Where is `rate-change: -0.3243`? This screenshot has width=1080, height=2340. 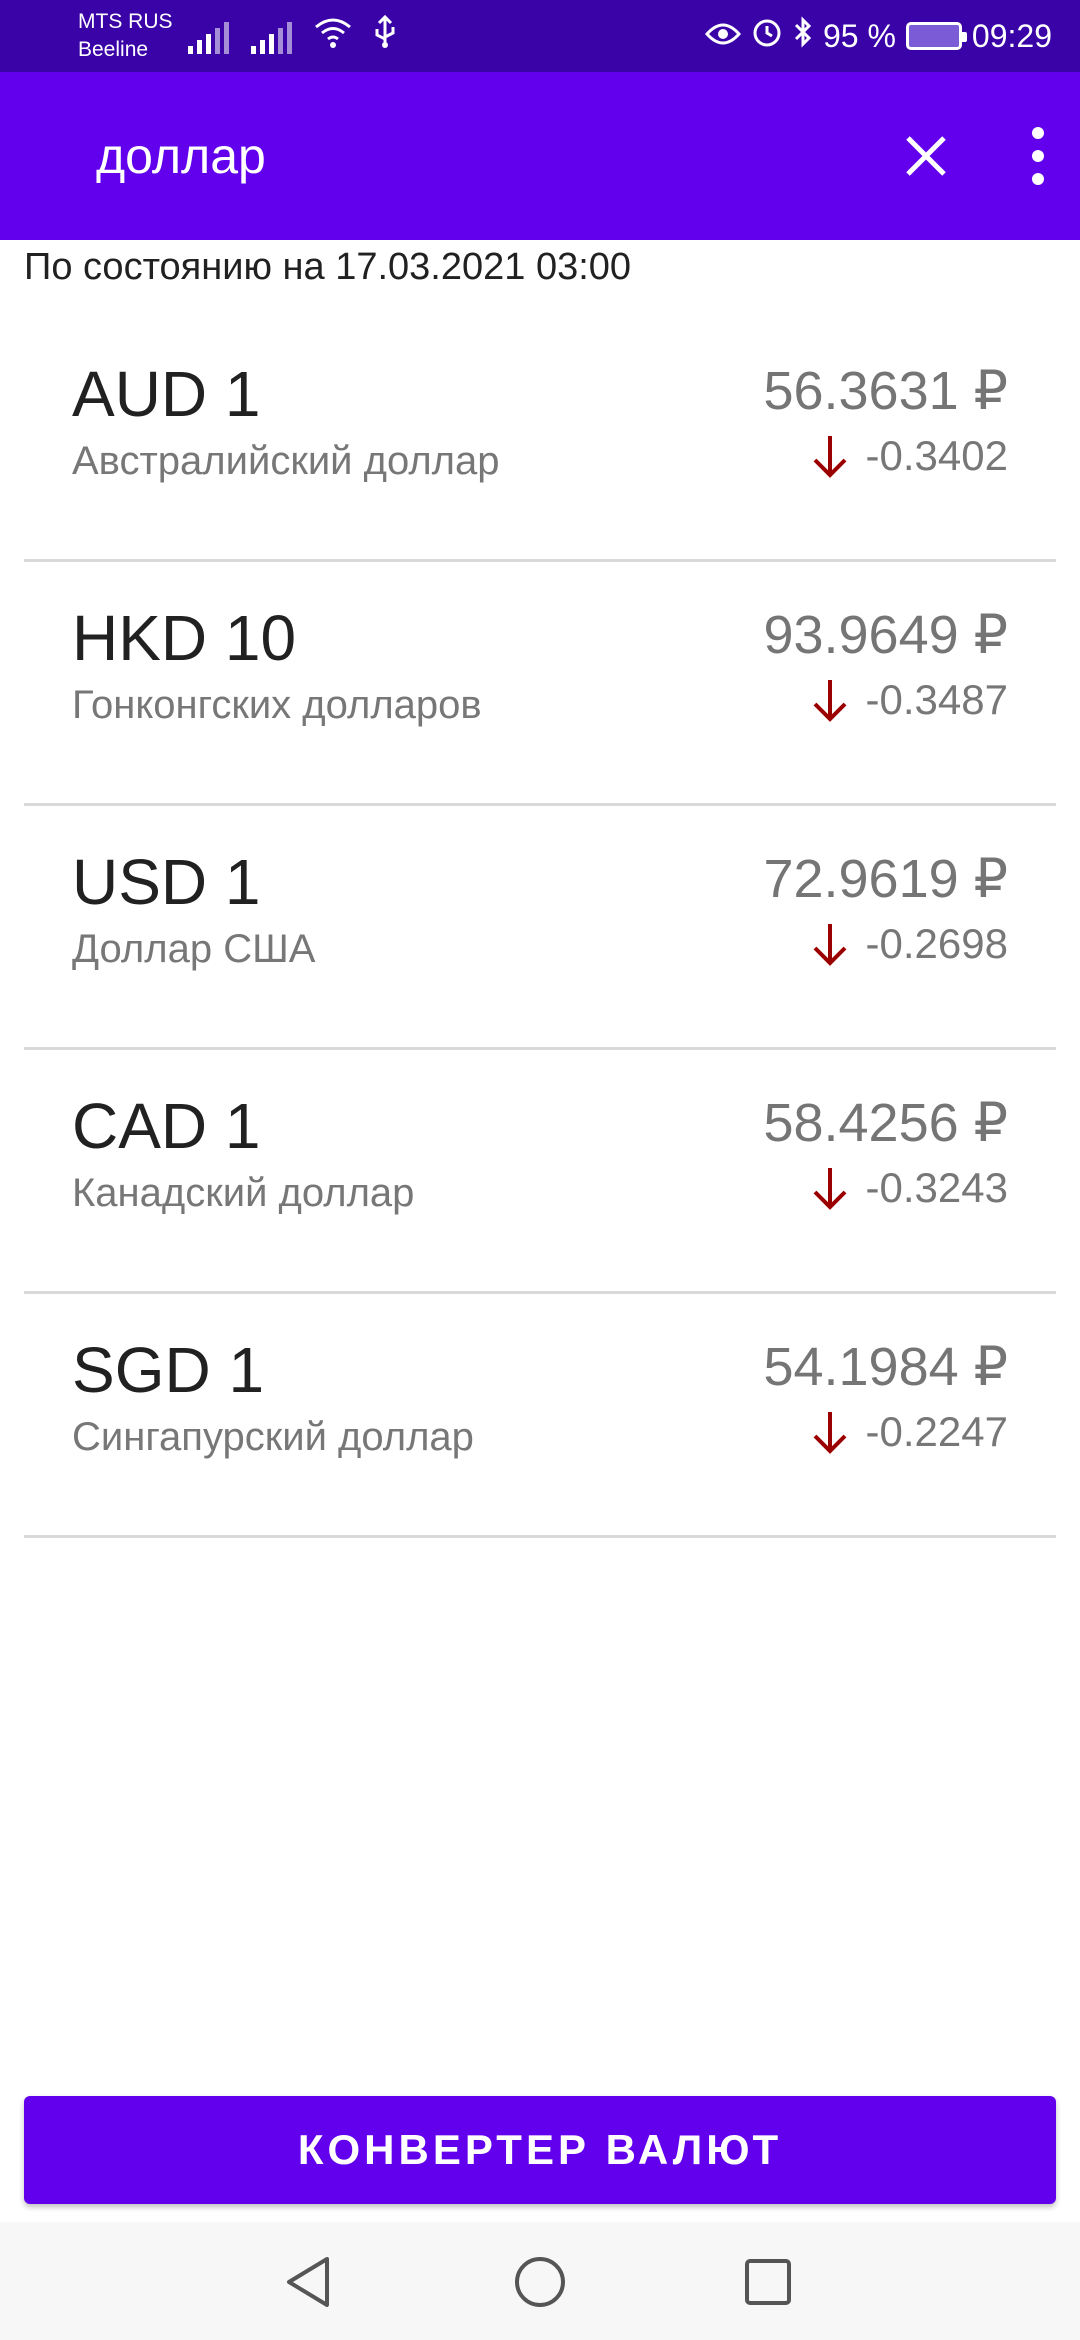
rate-change: -0.3243 is located at coordinates (910, 1188).